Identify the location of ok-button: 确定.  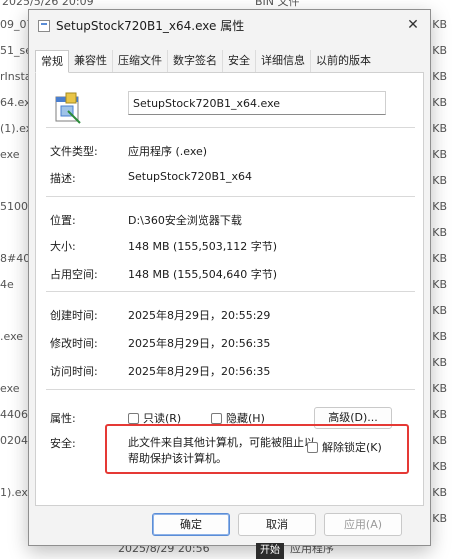
(191, 524).